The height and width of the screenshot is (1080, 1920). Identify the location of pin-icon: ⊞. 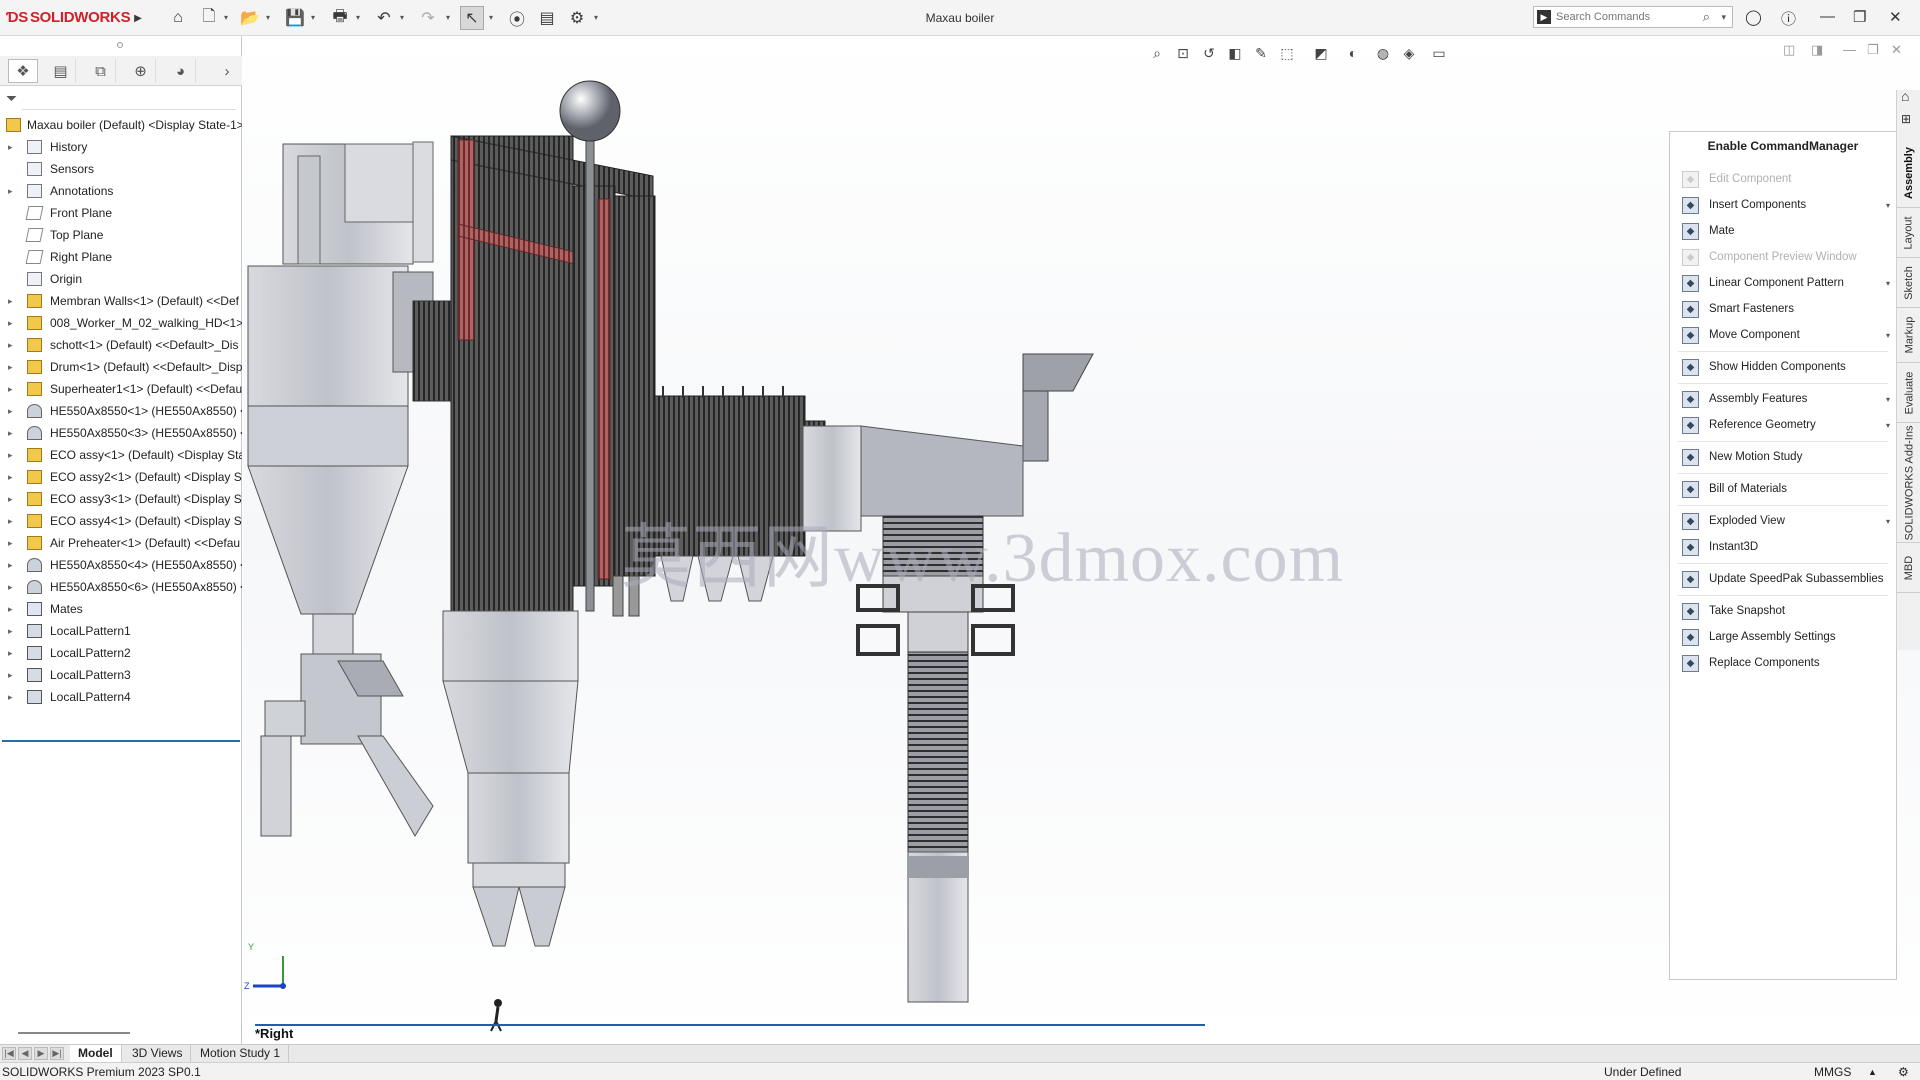
(1906, 119).